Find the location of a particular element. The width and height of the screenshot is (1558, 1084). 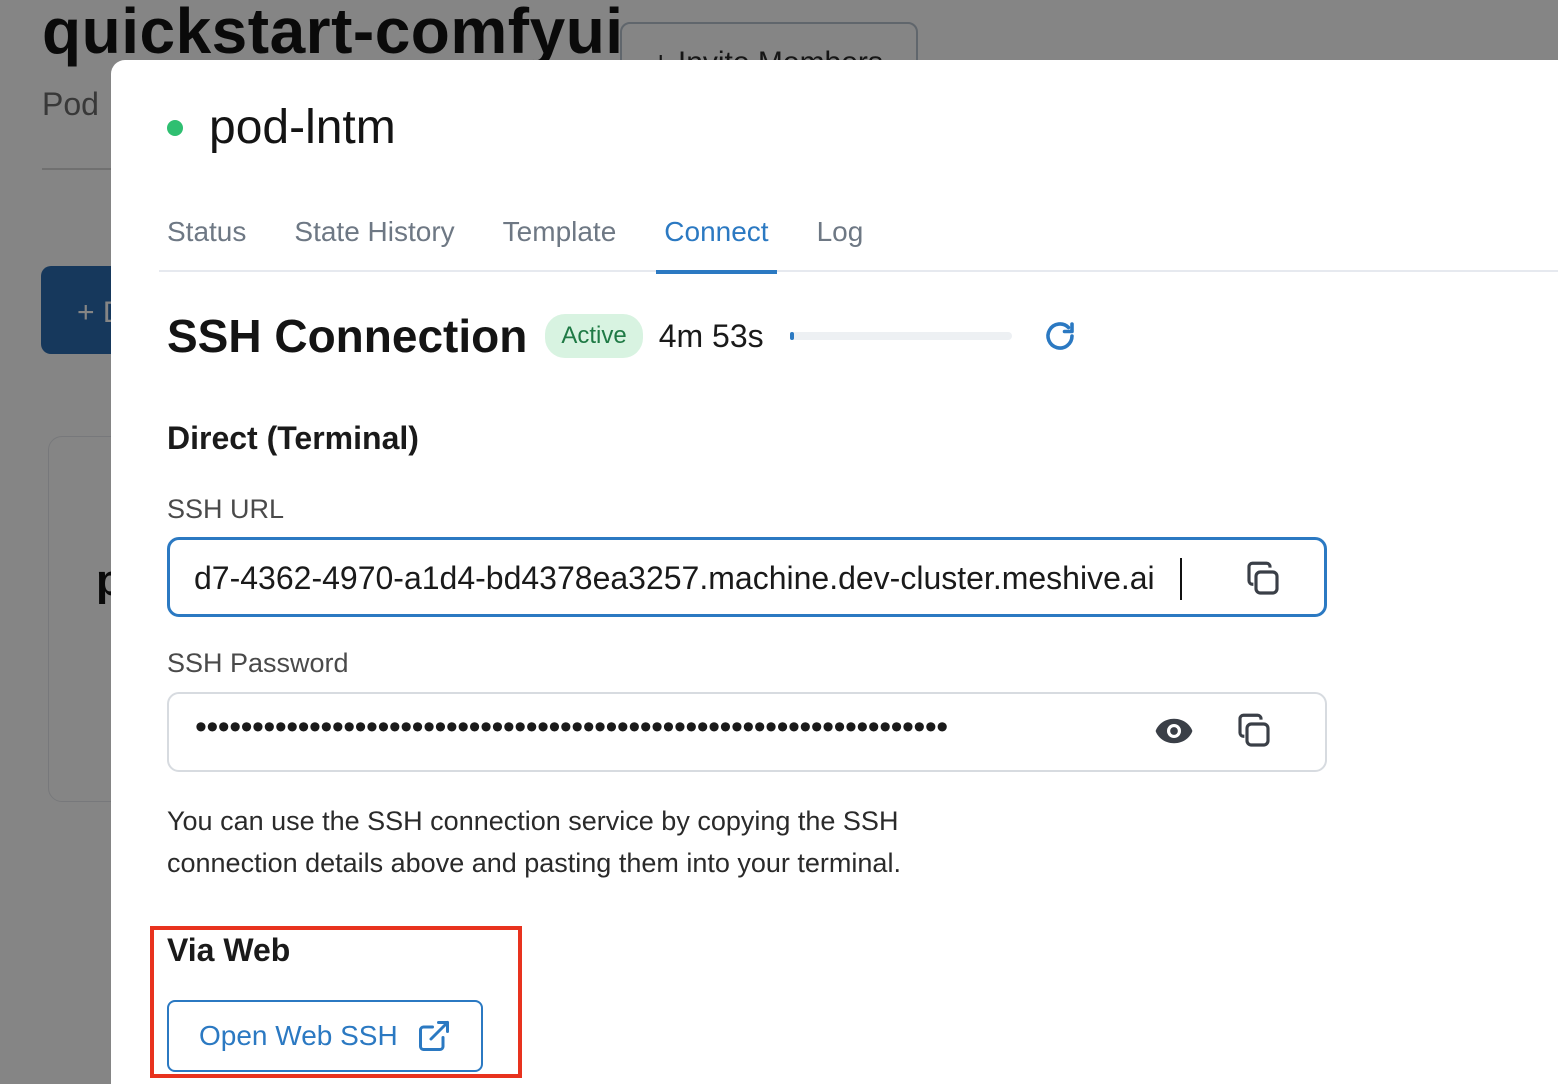

pod-header: pod-lntm is located at coordinates (281, 127).